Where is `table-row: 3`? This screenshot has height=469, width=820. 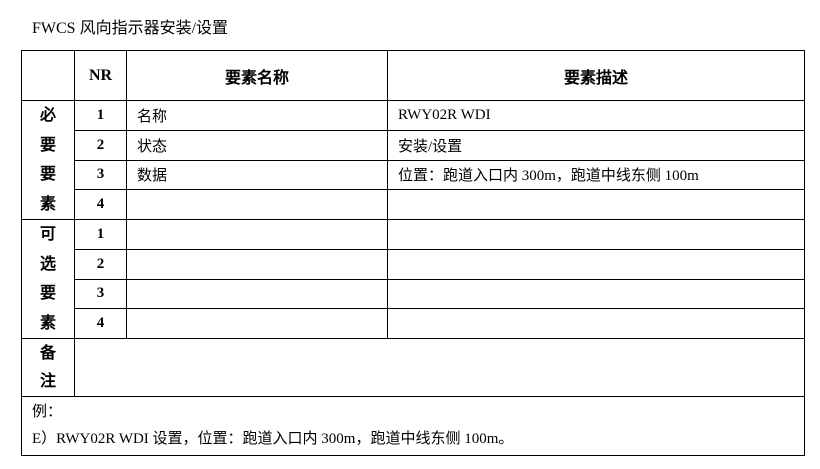 table-row: 3 is located at coordinates (413, 294).